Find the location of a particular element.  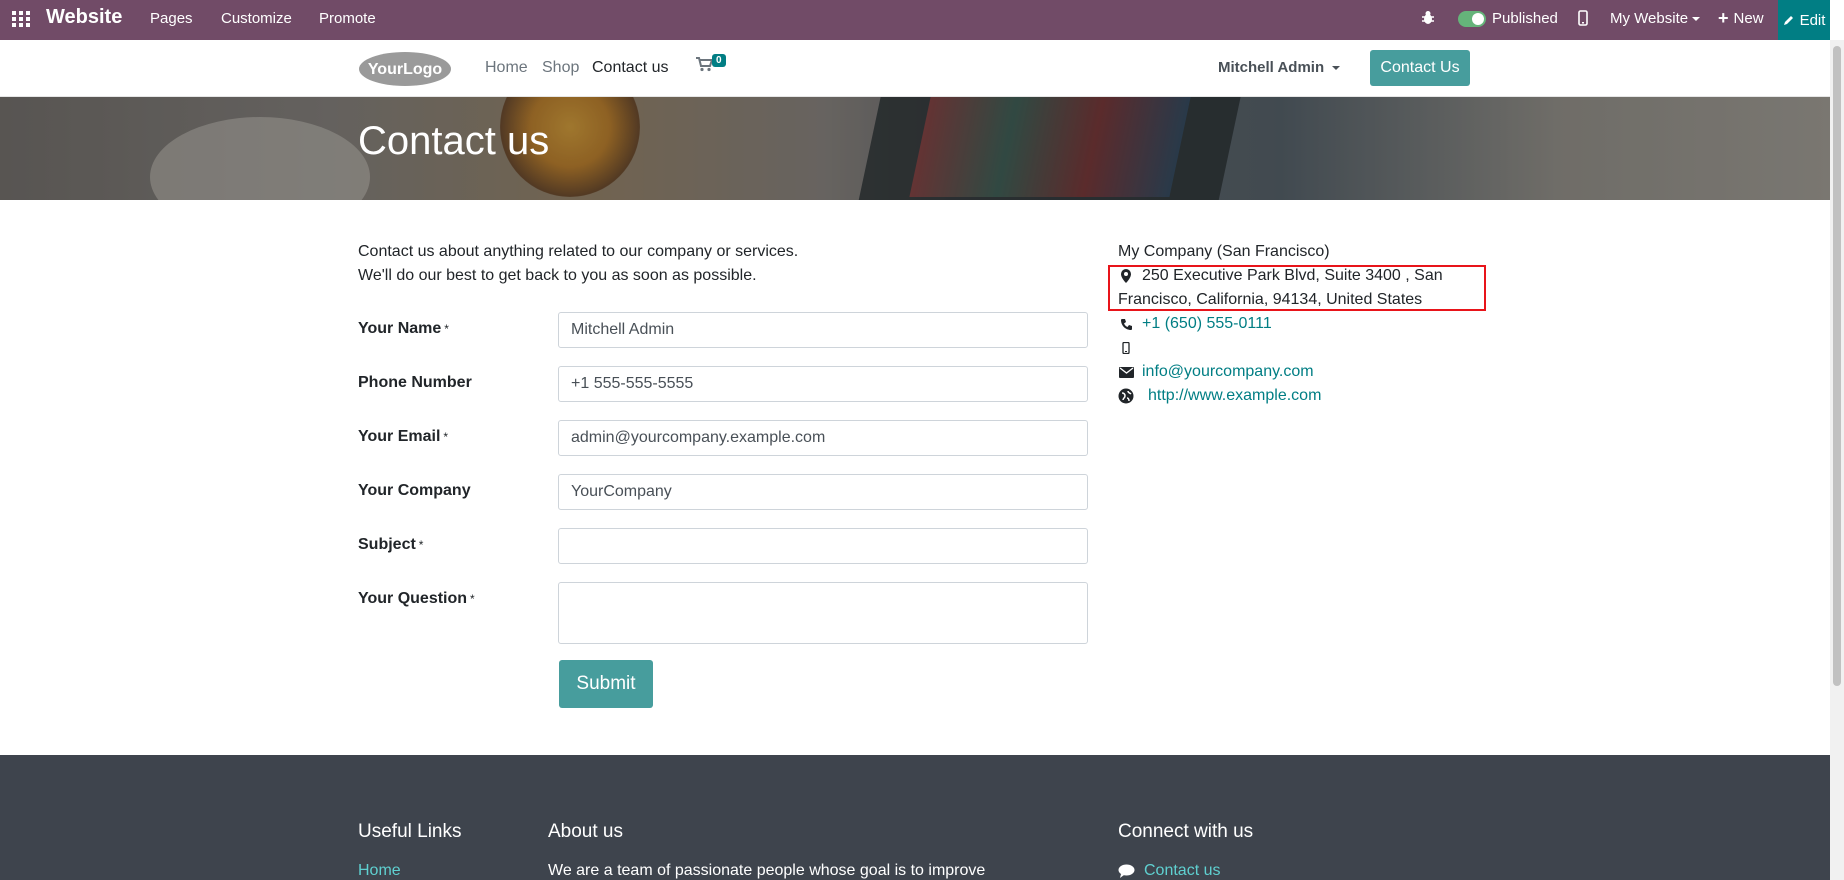

website-switcher: My Website is located at coordinates (1655, 18).